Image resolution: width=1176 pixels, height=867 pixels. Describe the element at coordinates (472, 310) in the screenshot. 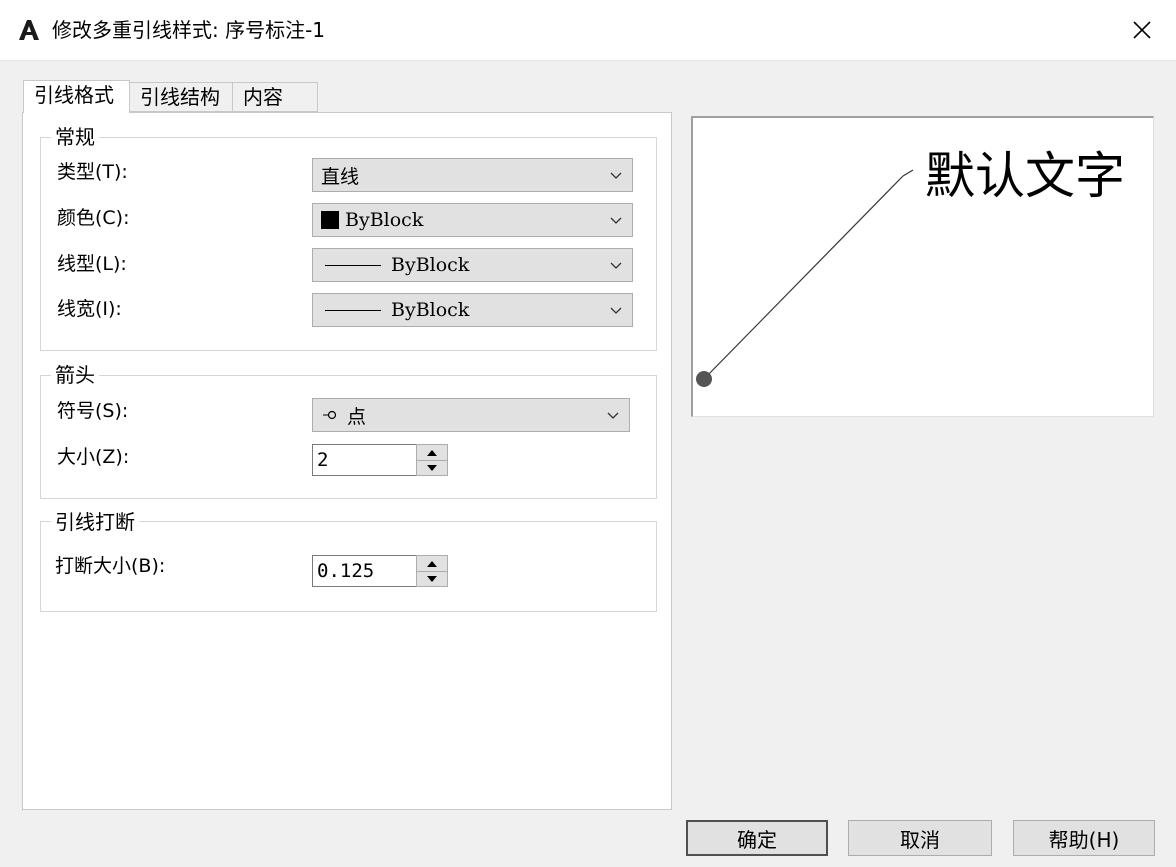

I see `lineweight-select: ByBlock` at that location.